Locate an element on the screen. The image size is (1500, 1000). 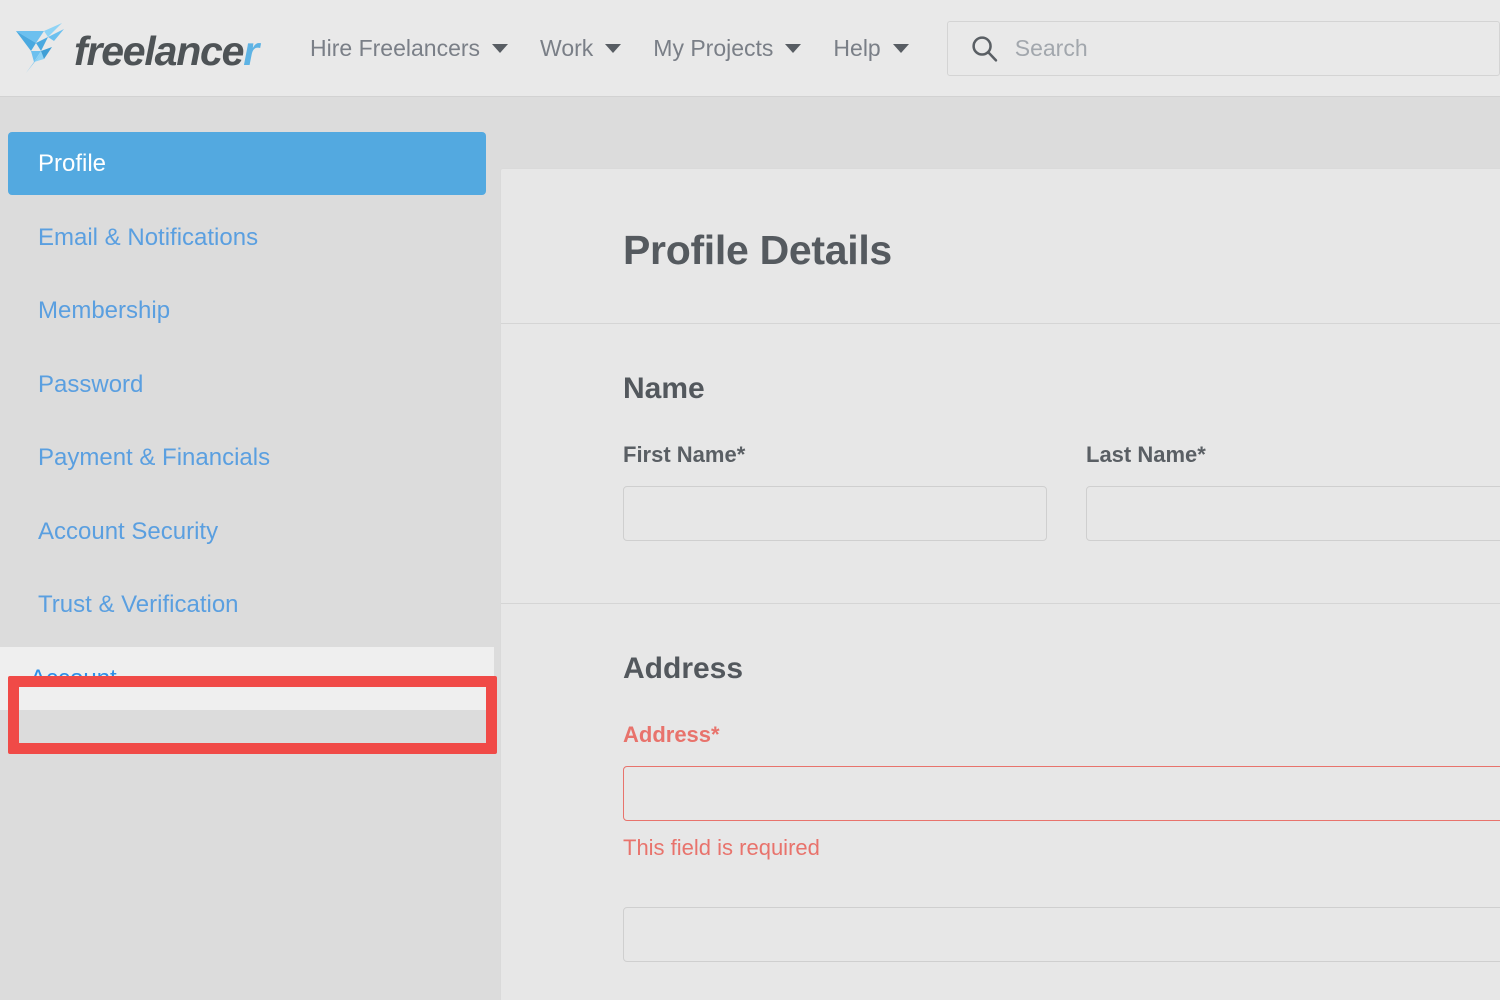
sidebar-item-label: Email & Notifications is located at coordinates (148, 237).